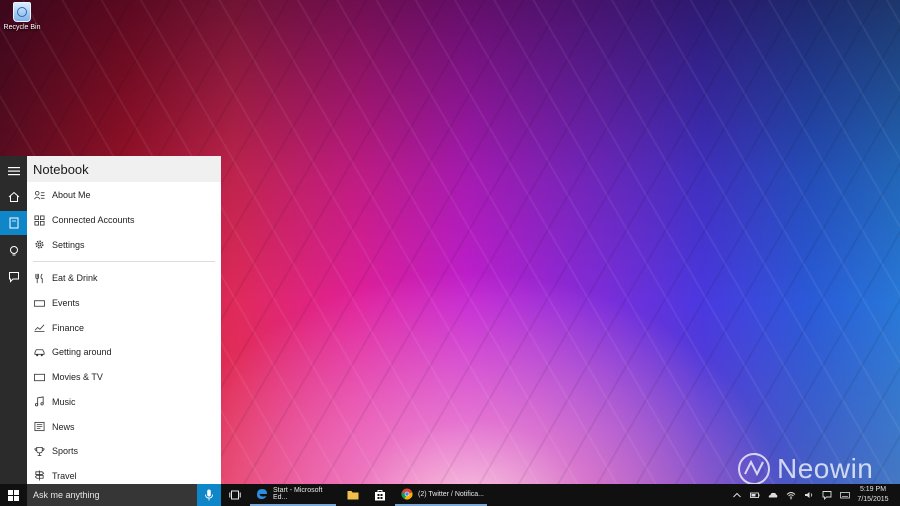  What do you see at coordinates (873, 499) in the screenshot?
I see `clock-date: 7/15/2015` at bounding box center [873, 499].